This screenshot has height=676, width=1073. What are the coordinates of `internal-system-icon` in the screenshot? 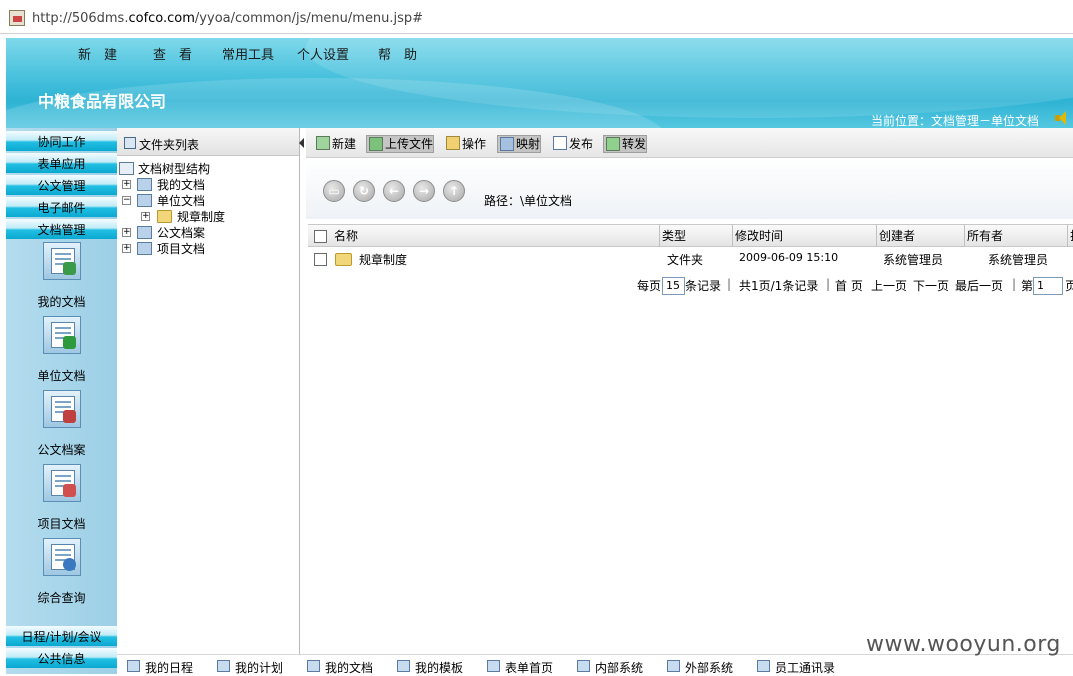 It's located at (583, 666).